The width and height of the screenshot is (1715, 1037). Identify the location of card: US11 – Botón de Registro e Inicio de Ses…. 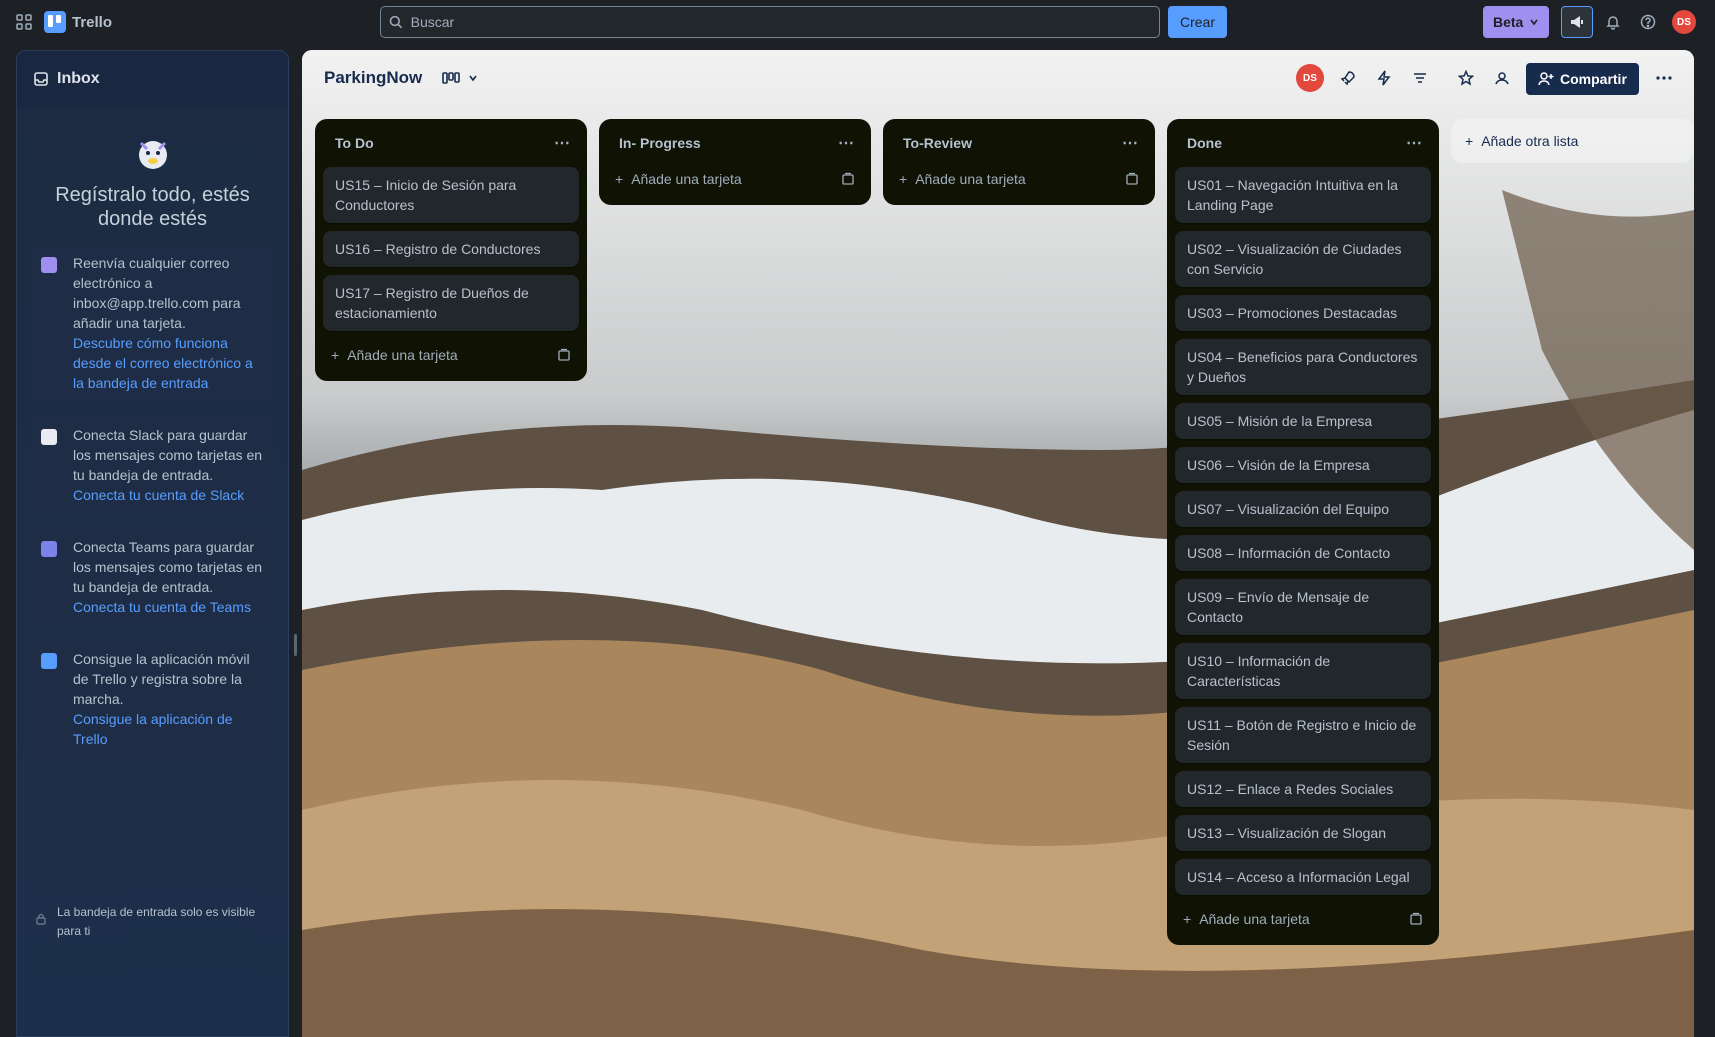
(1303, 735).